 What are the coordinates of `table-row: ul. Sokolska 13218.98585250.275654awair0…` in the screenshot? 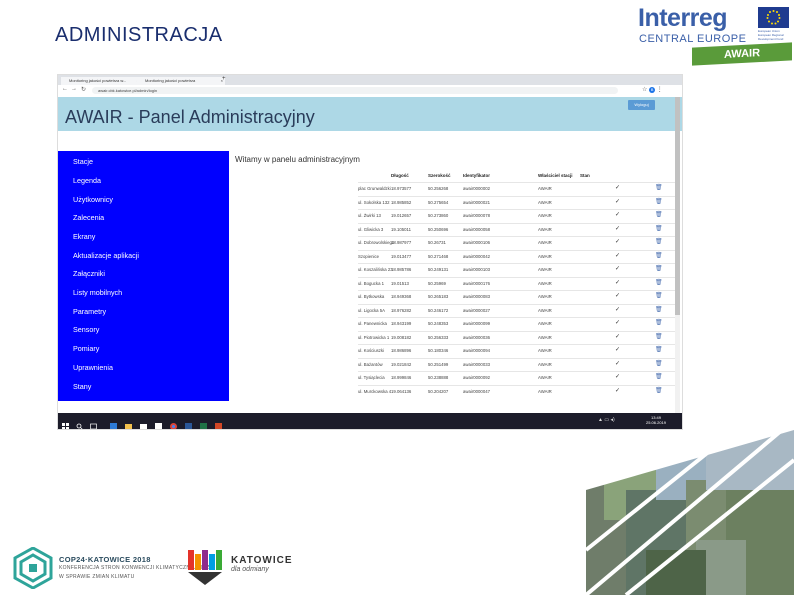 It's located at (518, 202).